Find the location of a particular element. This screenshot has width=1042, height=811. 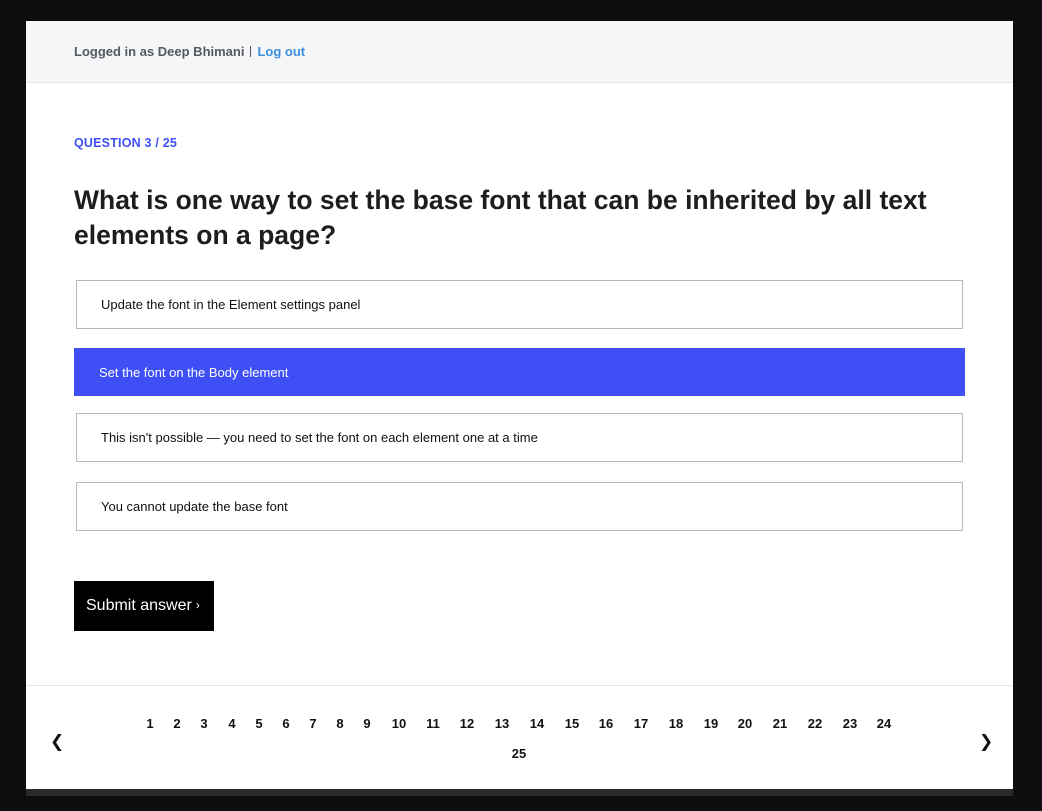

chevron-right-icon: ❯ is located at coordinates (986, 742).